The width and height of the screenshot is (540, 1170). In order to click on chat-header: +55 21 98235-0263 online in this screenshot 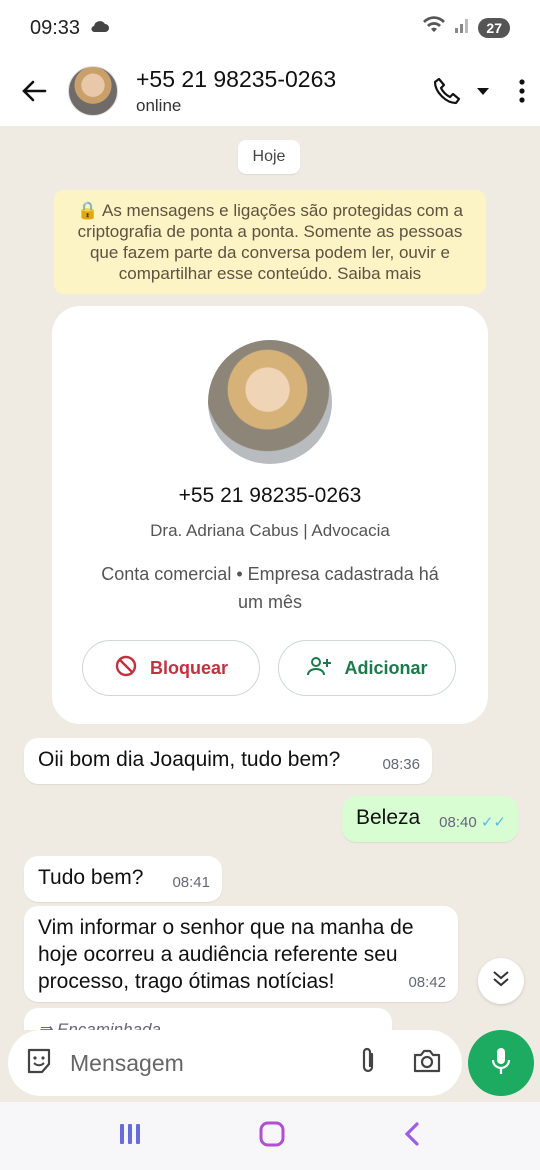, I will do `click(270, 91)`.